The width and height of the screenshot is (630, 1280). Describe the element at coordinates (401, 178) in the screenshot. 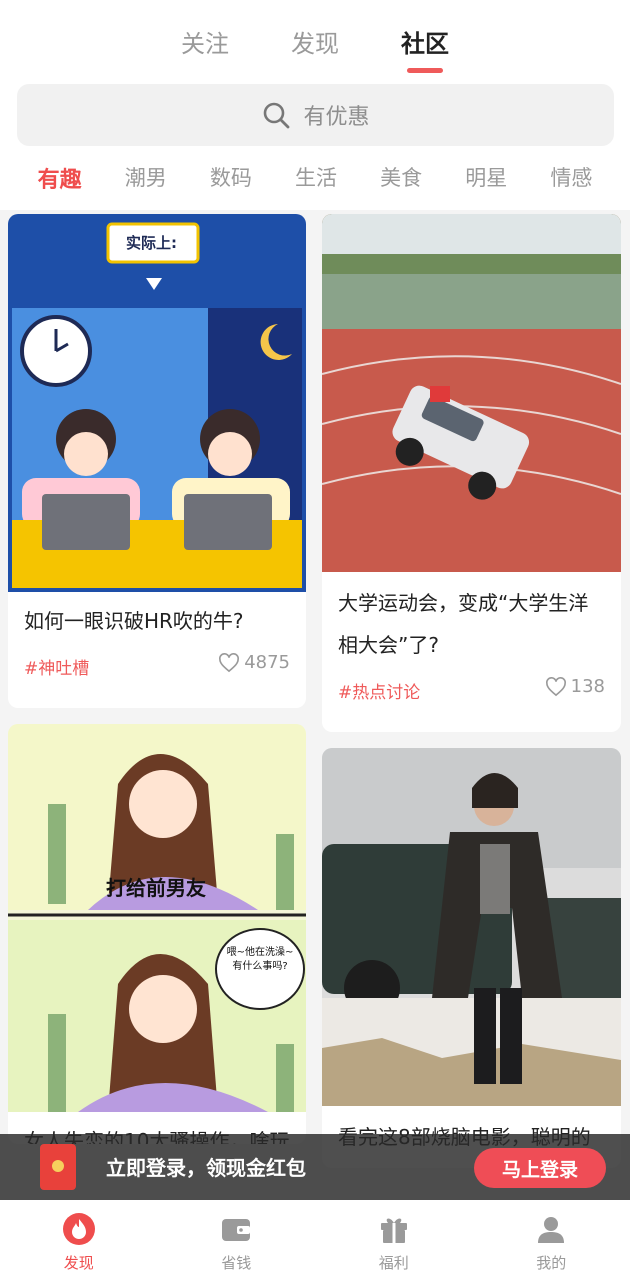

I see `category-food: 美食` at that location.